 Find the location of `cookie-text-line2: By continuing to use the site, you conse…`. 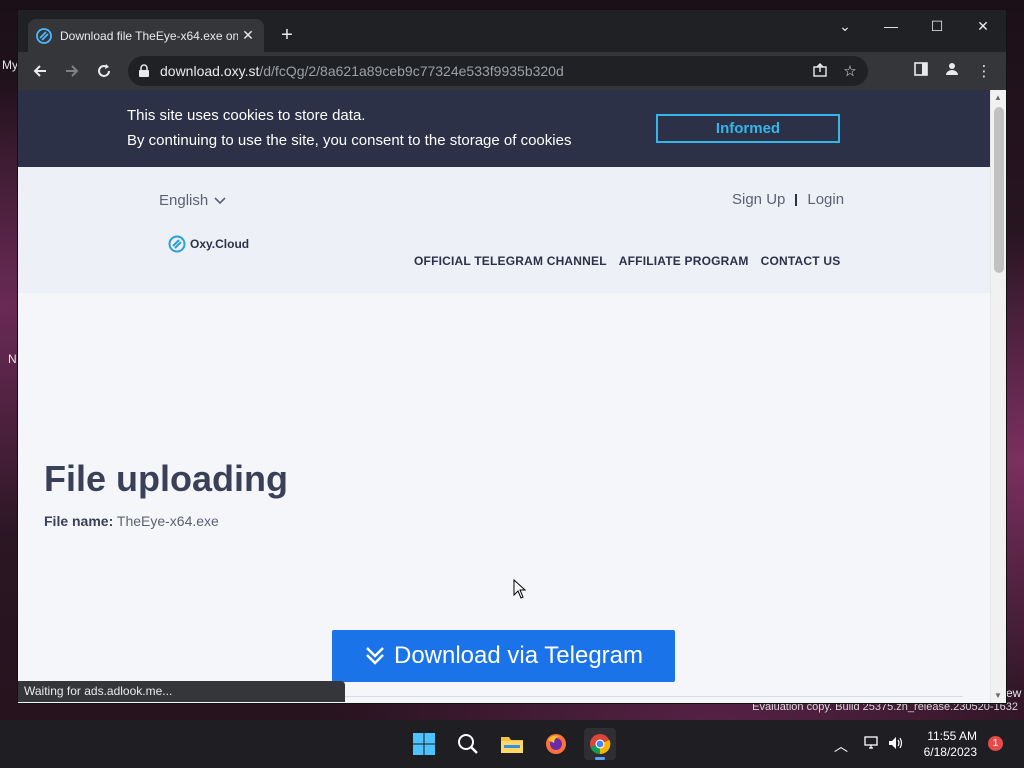

cookie-text-line2: By continuing to use the site, you conse… is located at coordinates (349, 140).